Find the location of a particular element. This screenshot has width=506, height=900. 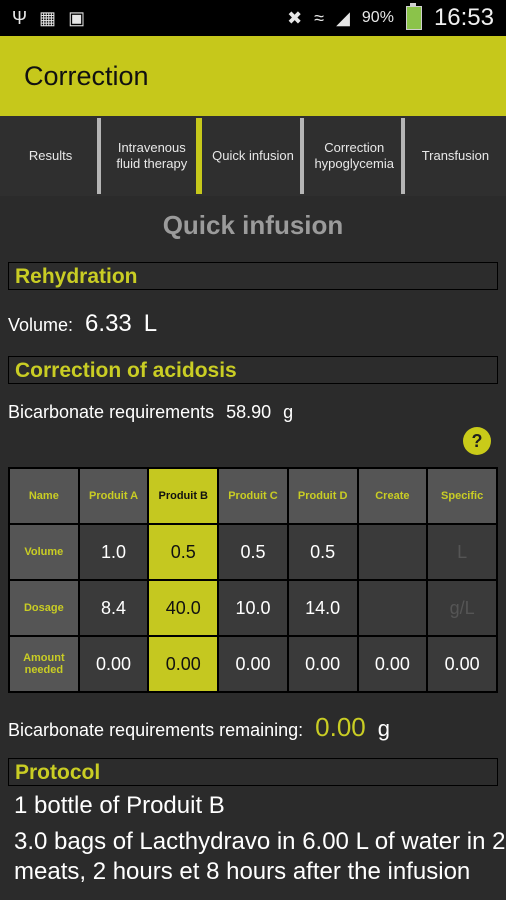

status-bar: Ψ ▦ ▣ ✖ ≈ ◢ 90% 16:53 is located at coordinates (253, 18).